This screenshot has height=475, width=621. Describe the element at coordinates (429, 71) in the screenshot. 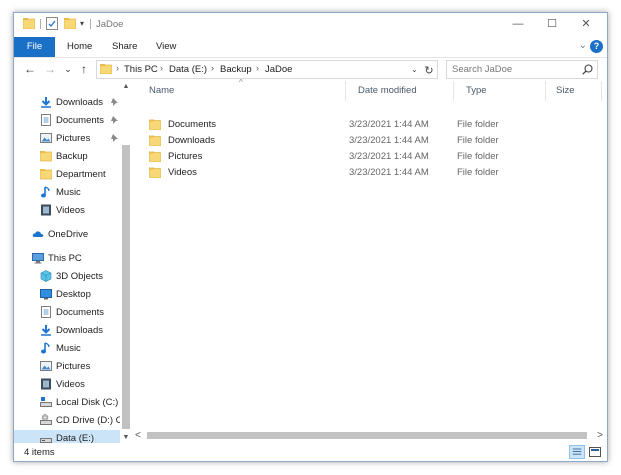

I see `refresh-button: ↻` at that location.